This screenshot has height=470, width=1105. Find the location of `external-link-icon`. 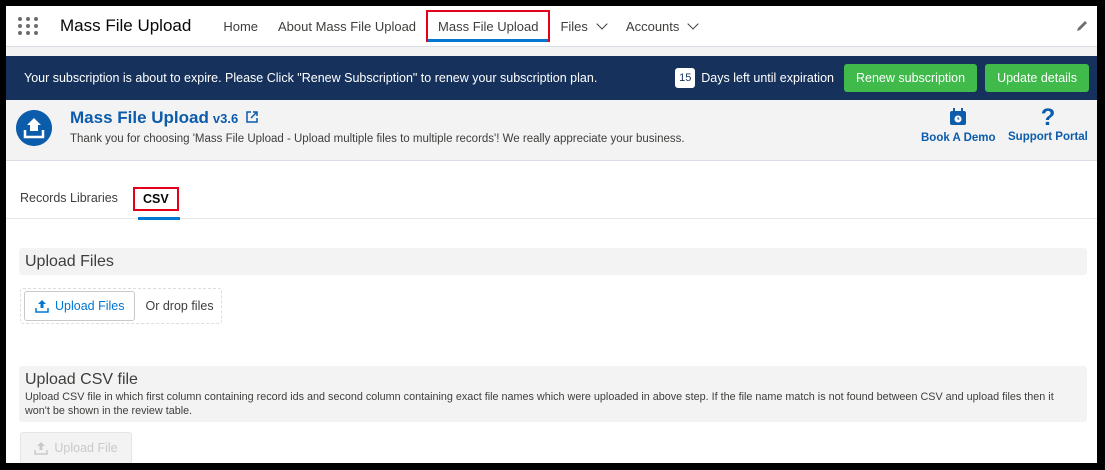

external-link-icon is located at coordinates (252, 117).